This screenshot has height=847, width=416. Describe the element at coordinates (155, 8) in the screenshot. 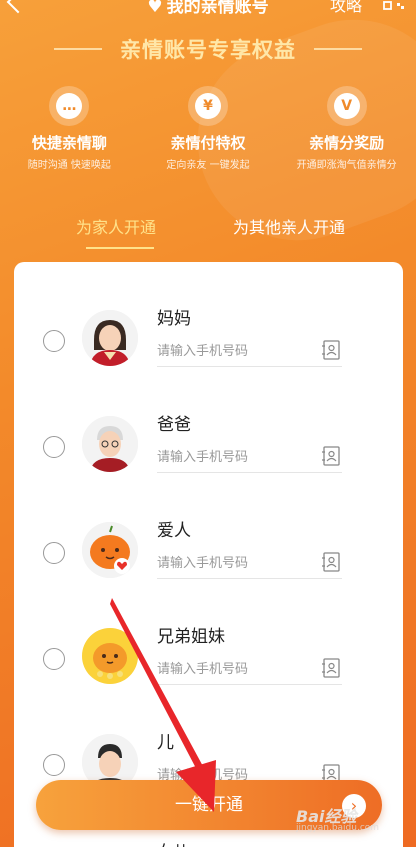

I see `family-icon: ♥` at that location.